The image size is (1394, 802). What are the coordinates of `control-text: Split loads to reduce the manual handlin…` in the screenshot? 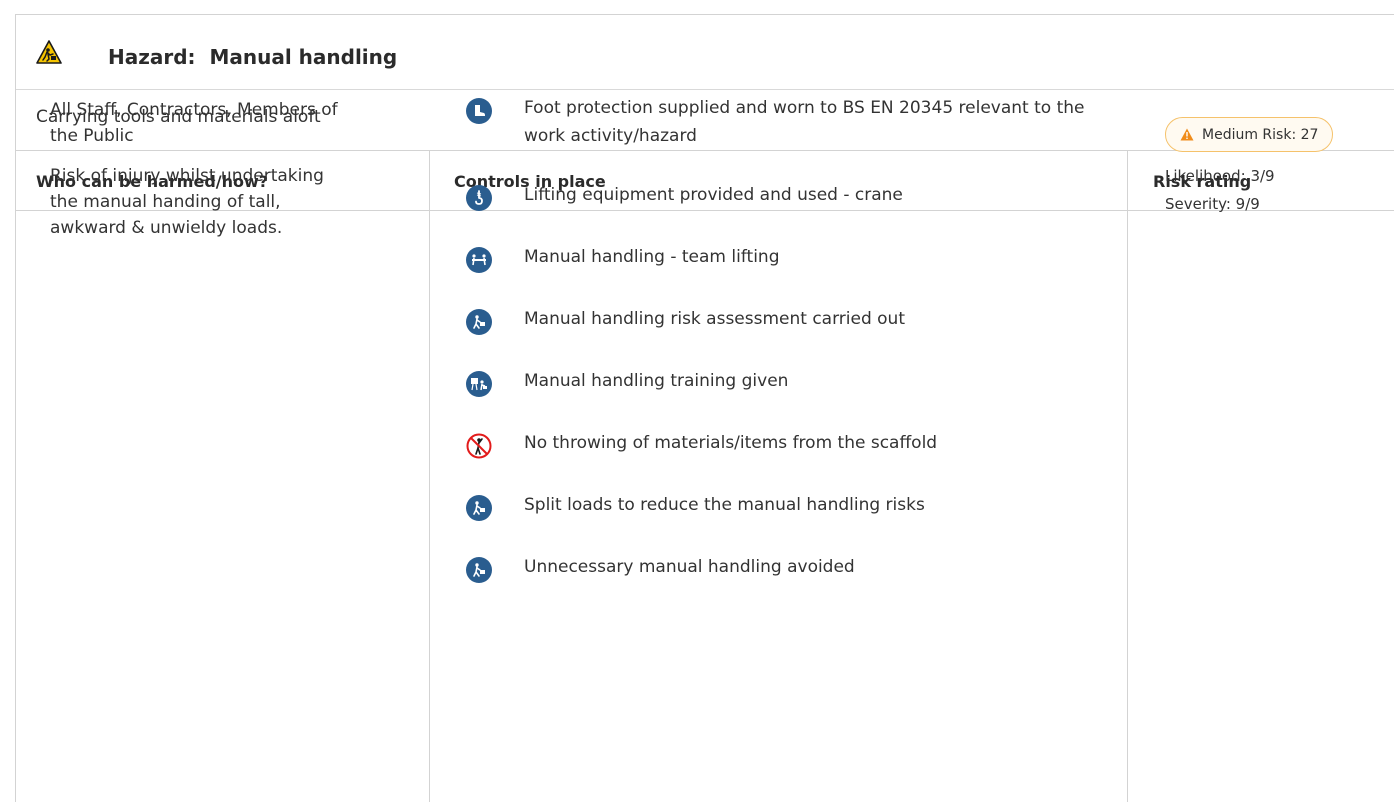 It's located at (724, 505).